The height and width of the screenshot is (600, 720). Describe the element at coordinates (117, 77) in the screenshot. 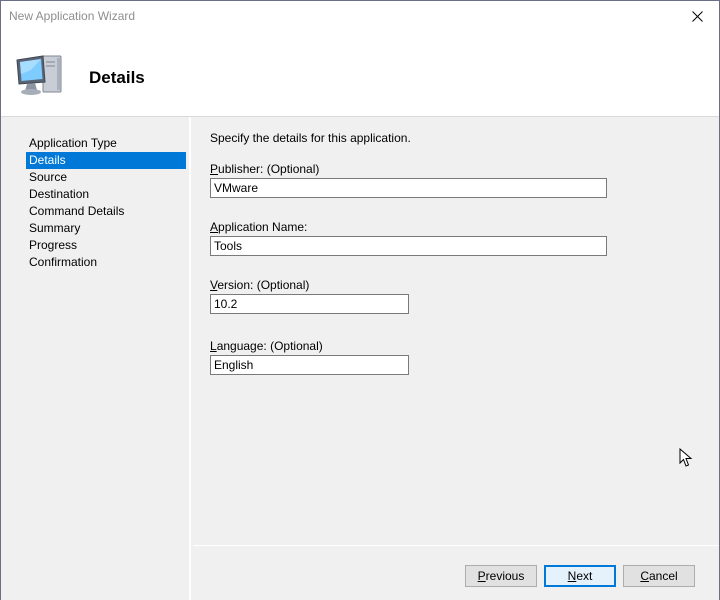

I see `page-title: Details` at that location.